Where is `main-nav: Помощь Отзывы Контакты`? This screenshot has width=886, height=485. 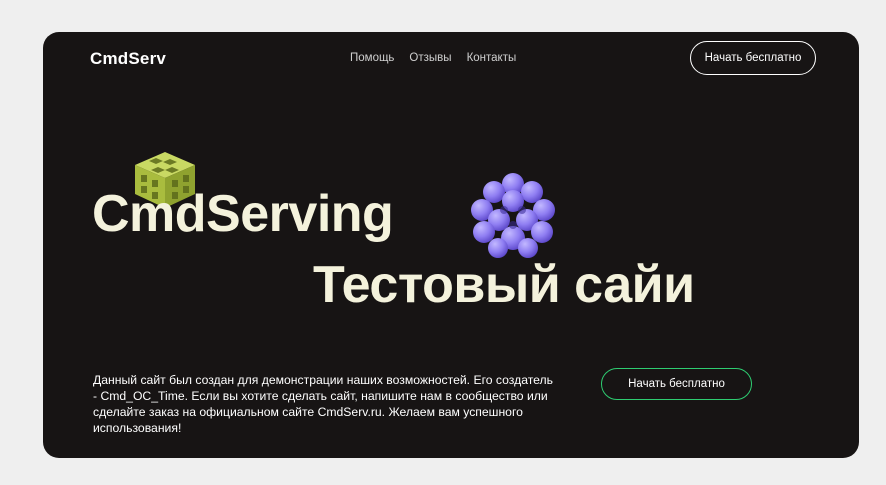 main-nav: Помощь Отзывы Контакты is located at coordinates (433, 58).